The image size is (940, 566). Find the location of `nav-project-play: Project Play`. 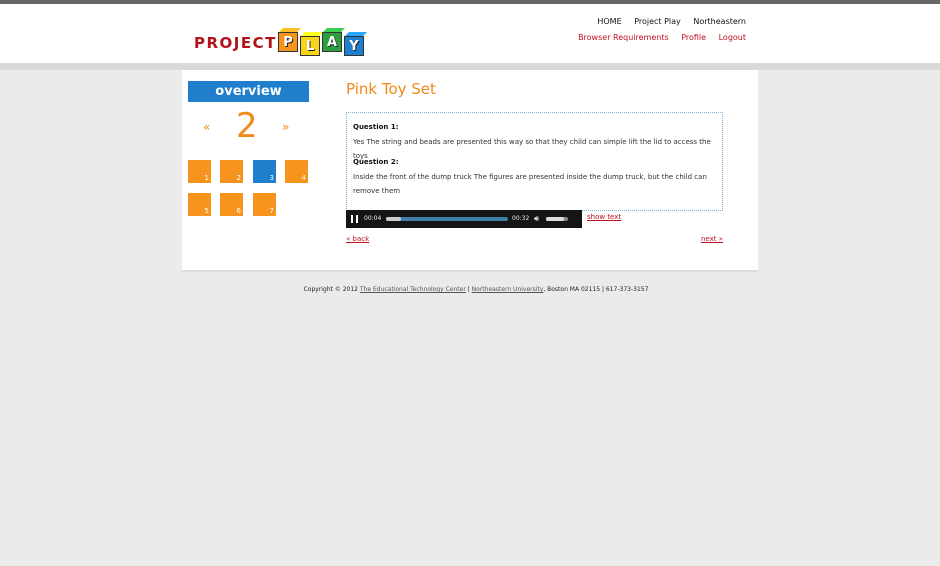

nav-project-play: Project Play is located at coordinates (657, 21).